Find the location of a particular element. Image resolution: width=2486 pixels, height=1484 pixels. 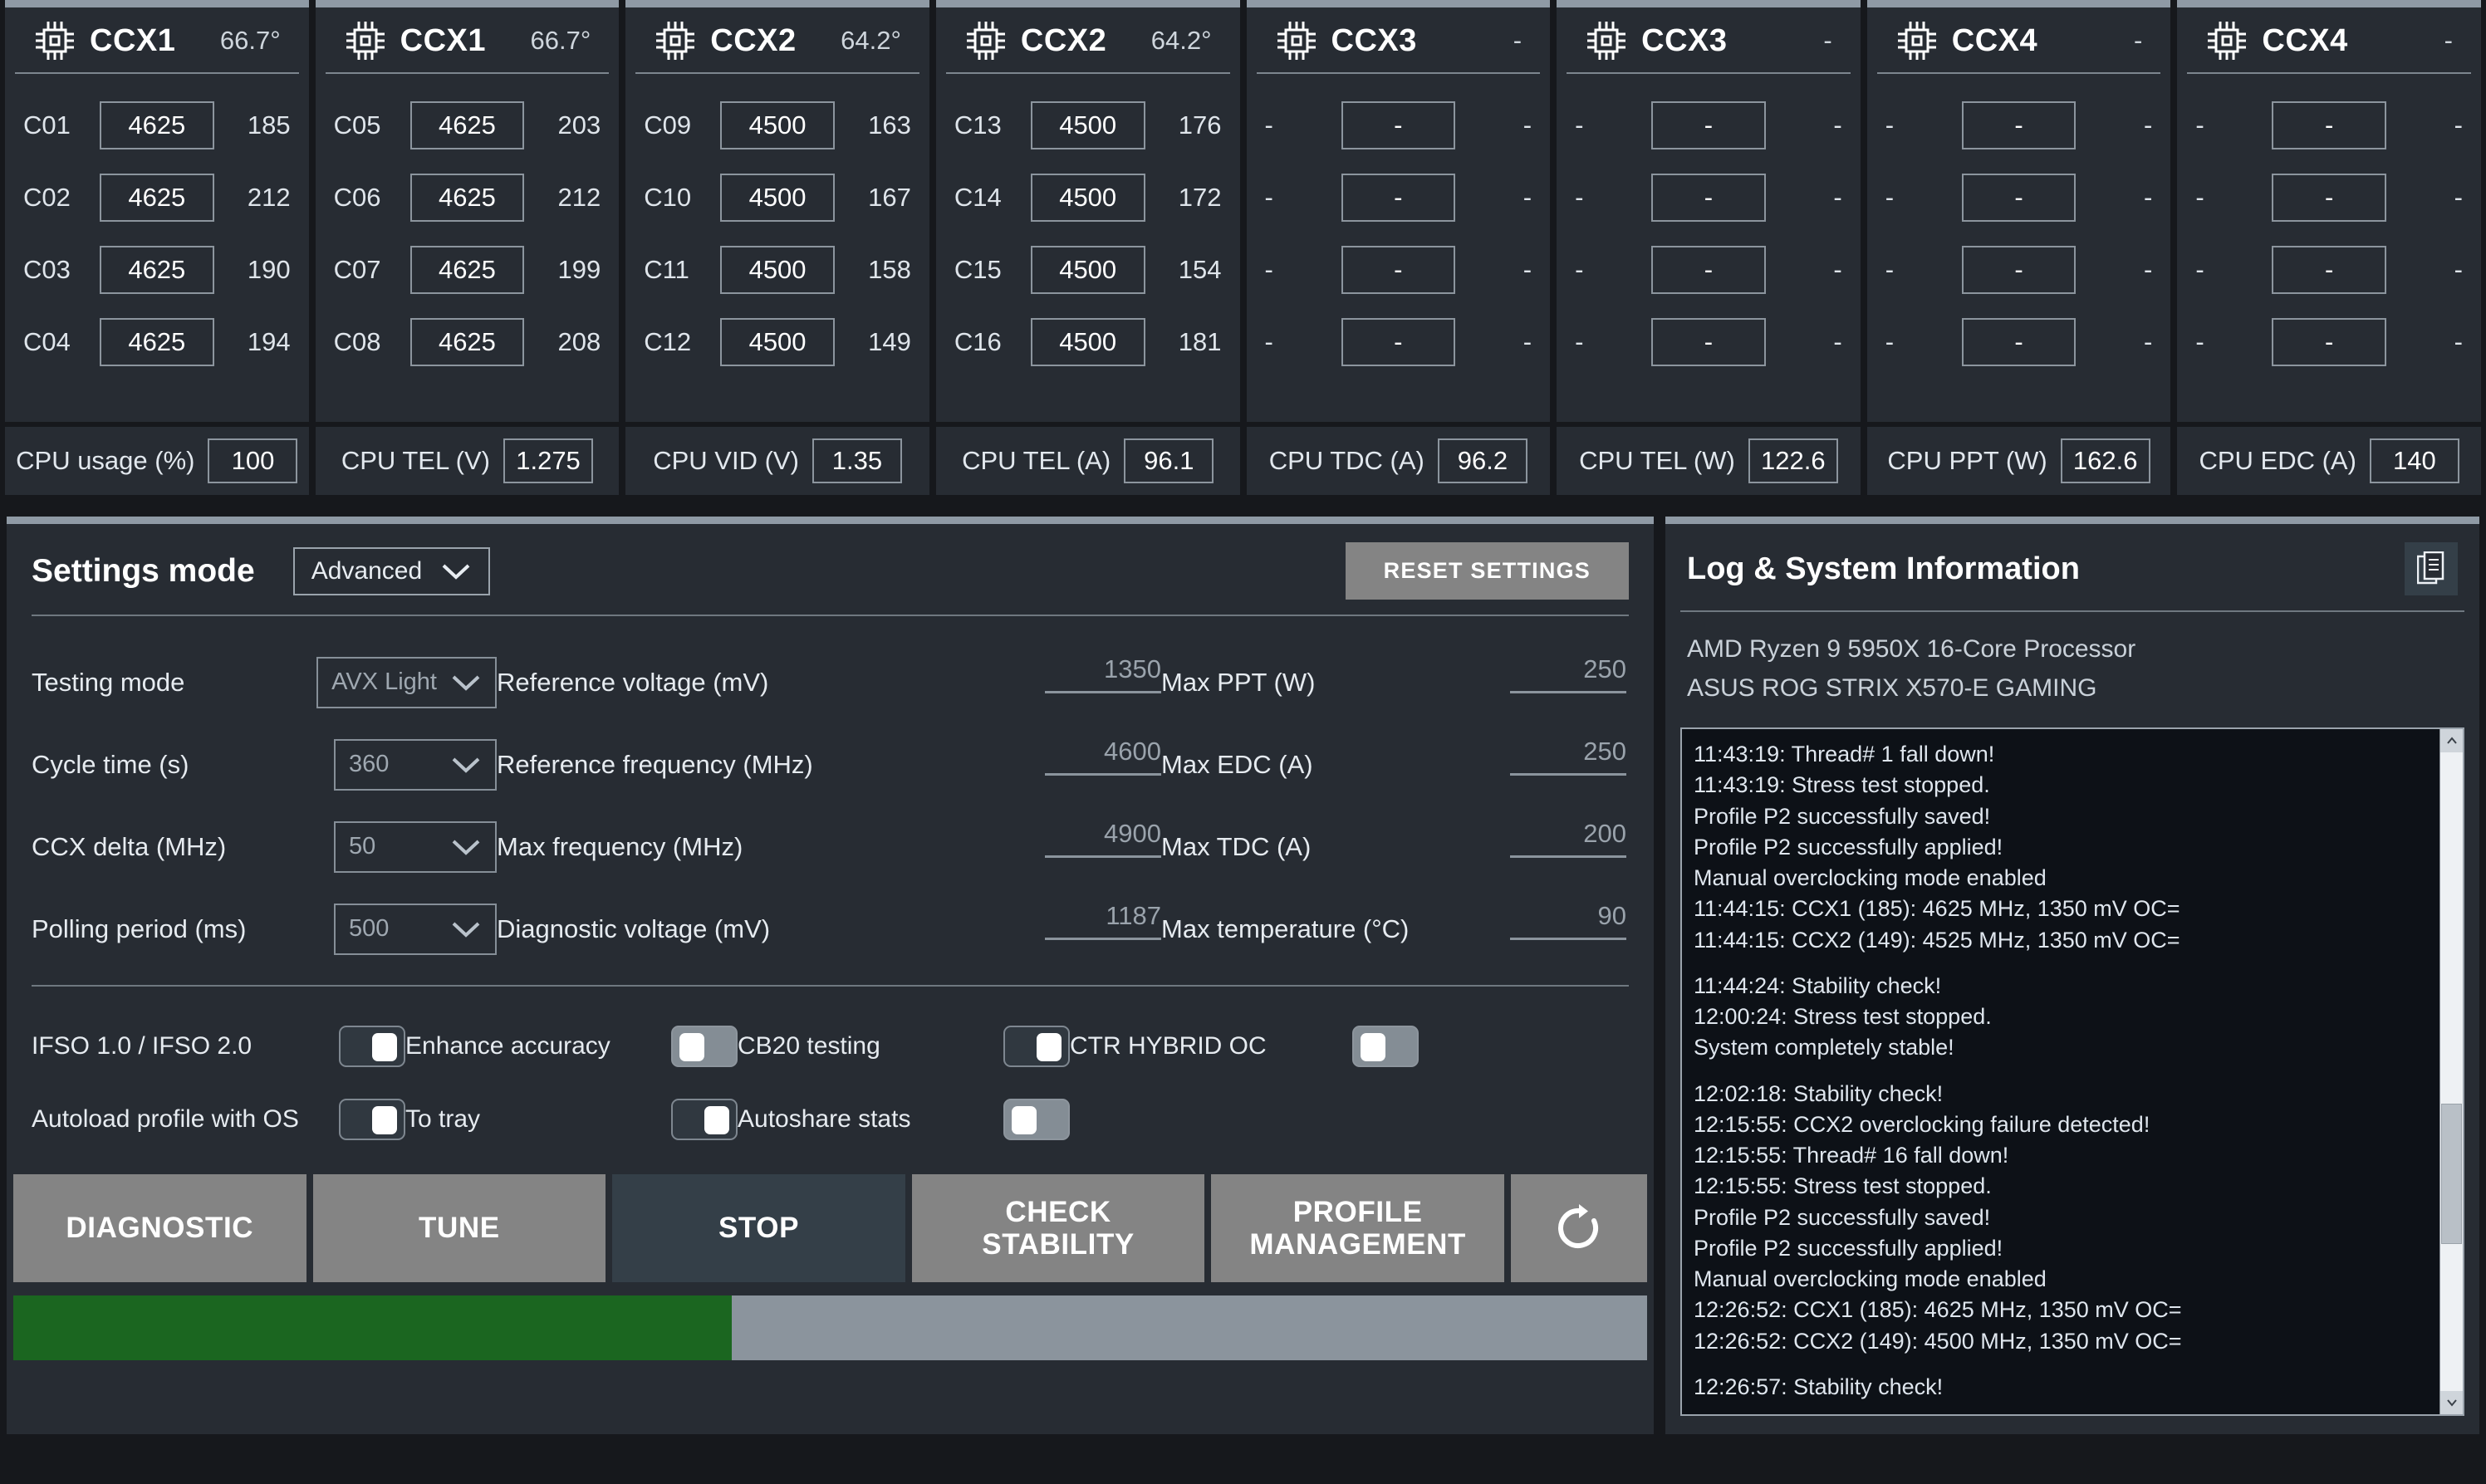

setting-number-input: 90 is located at coordinates (1568, 920).